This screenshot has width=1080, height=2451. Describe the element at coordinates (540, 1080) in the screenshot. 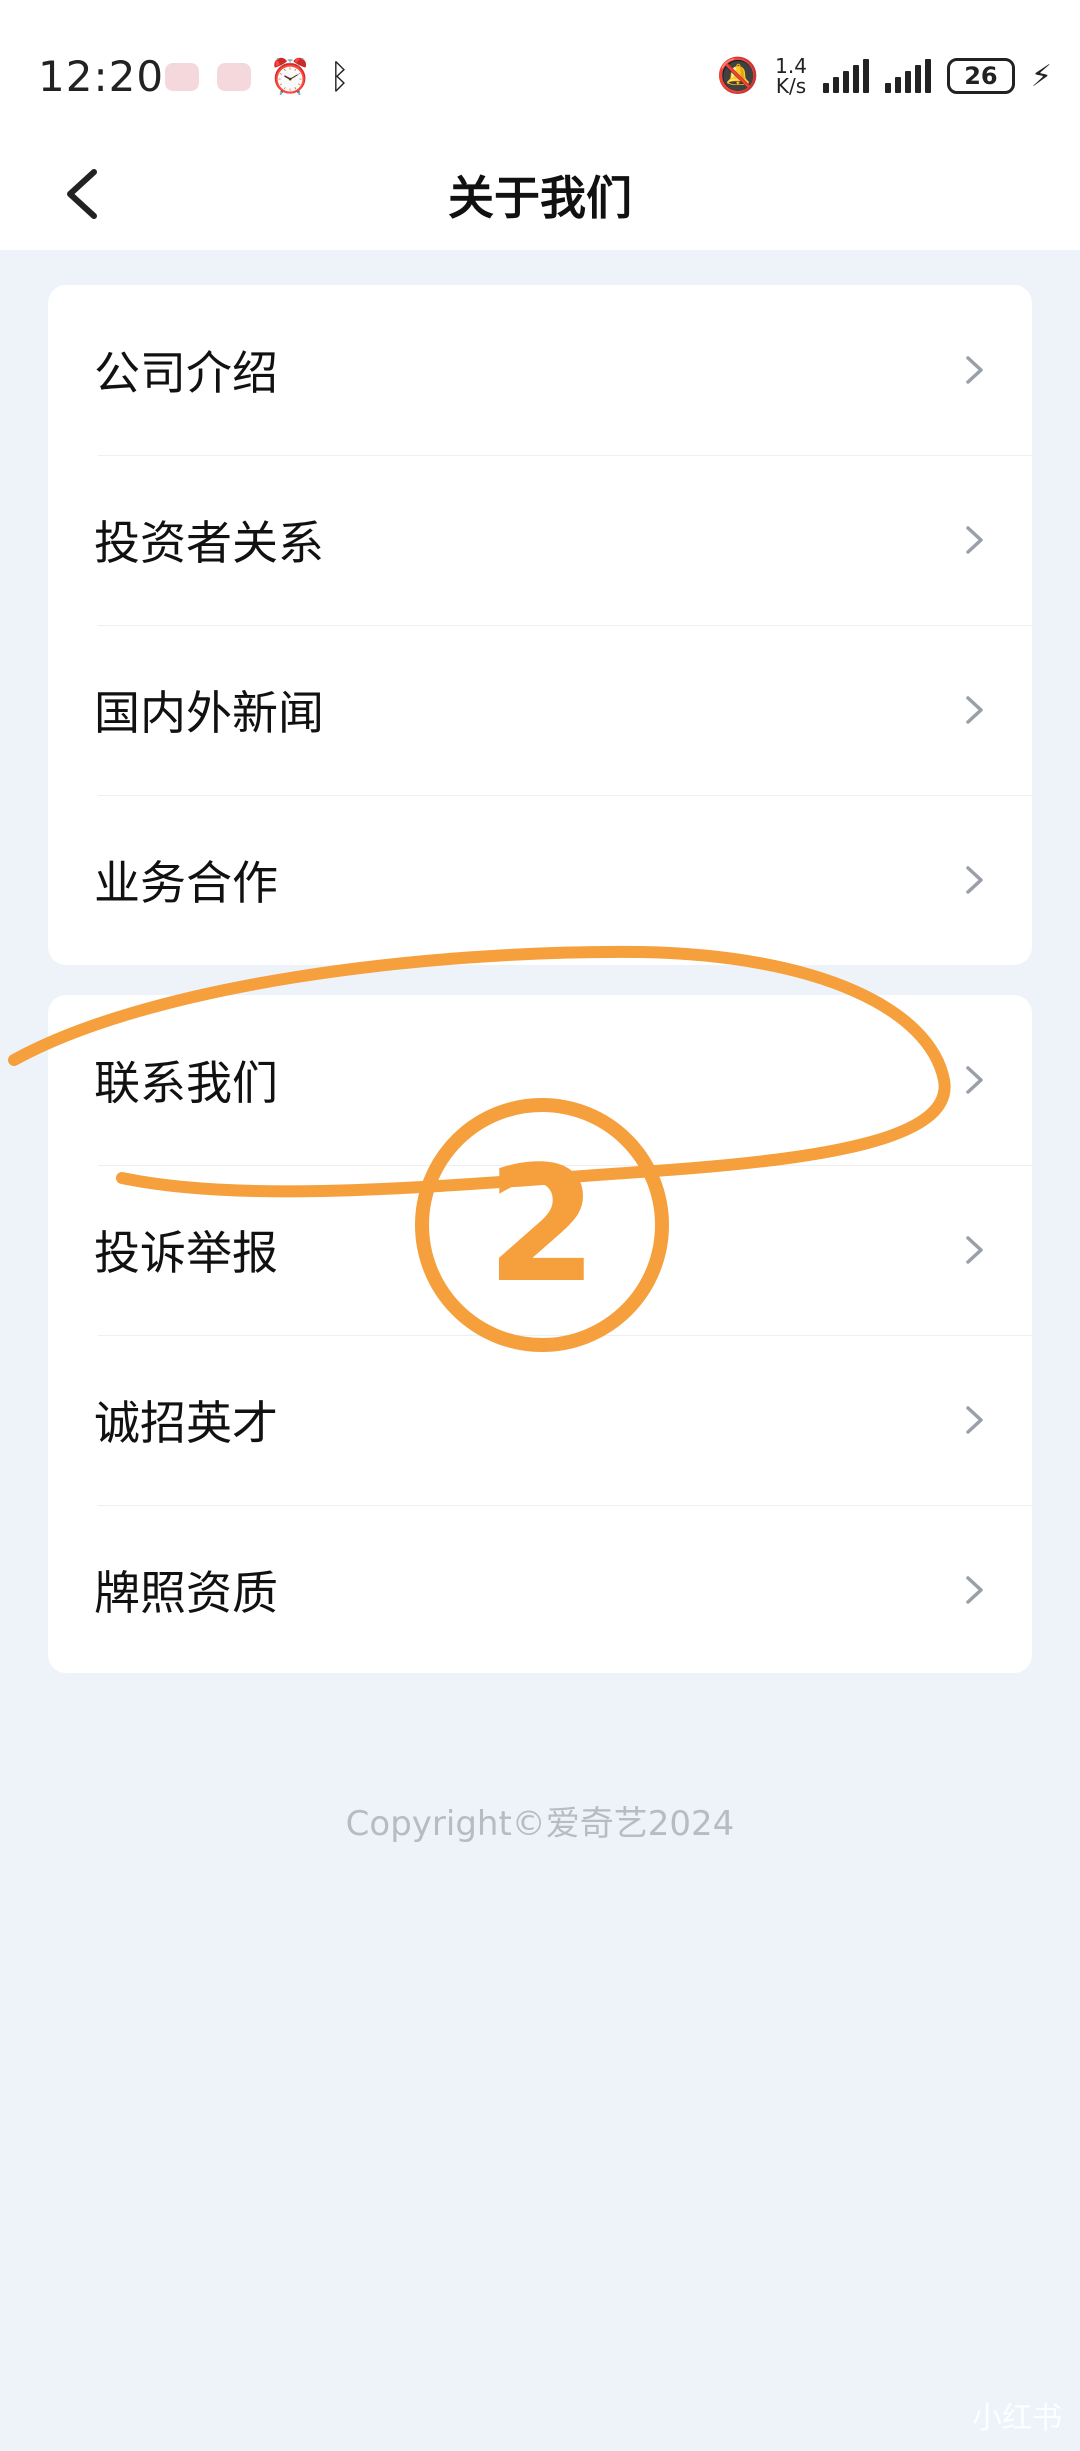

I see `menu-item-contact-us: 联系我们` at that location.